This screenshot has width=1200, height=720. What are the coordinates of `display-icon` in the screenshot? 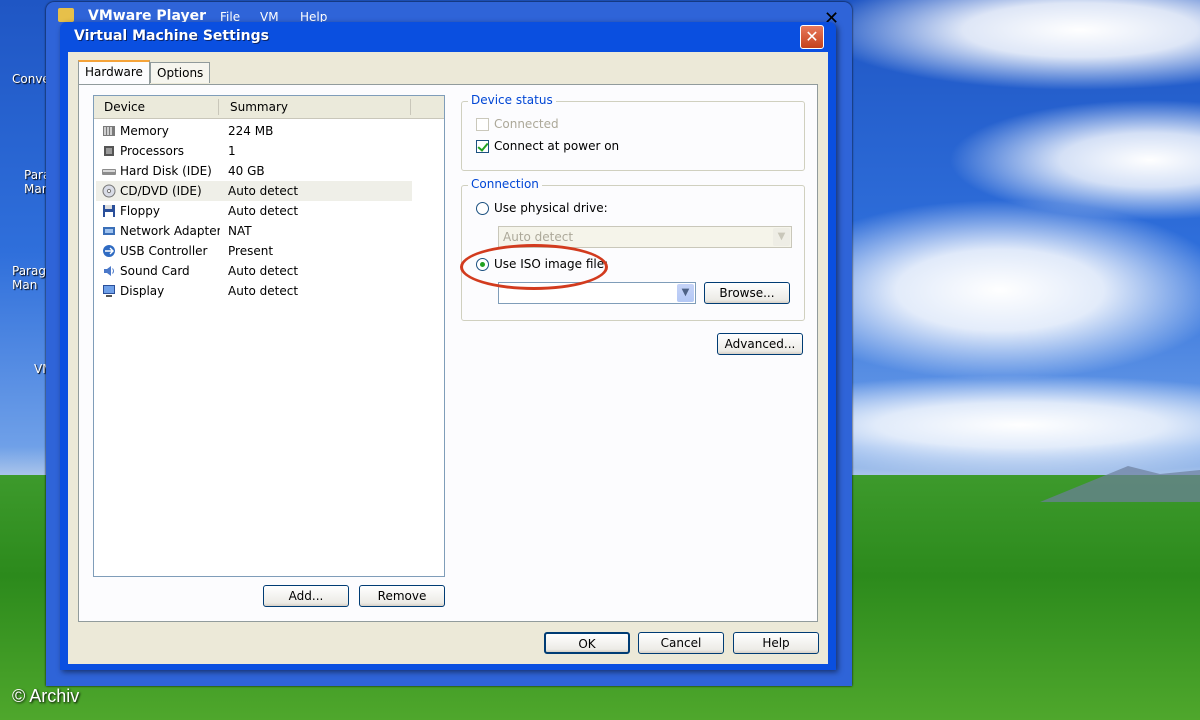 It's located at (109, 291).